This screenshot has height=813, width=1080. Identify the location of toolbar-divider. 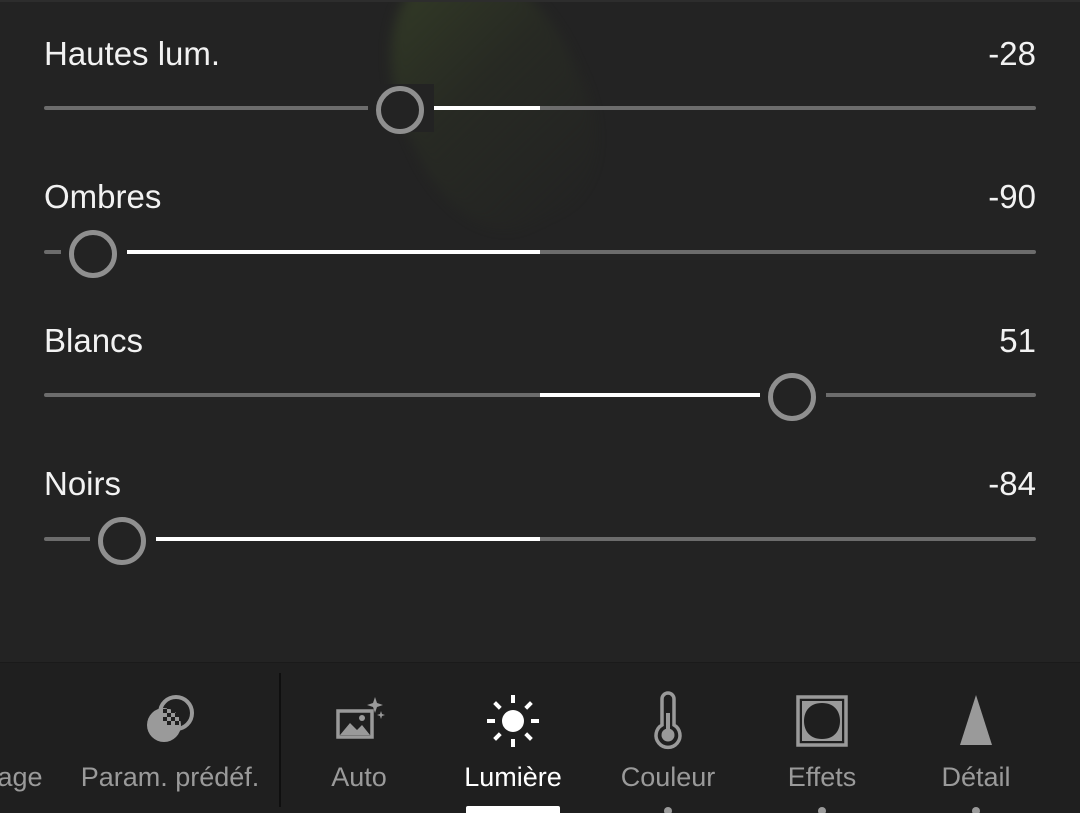
(280, 740).